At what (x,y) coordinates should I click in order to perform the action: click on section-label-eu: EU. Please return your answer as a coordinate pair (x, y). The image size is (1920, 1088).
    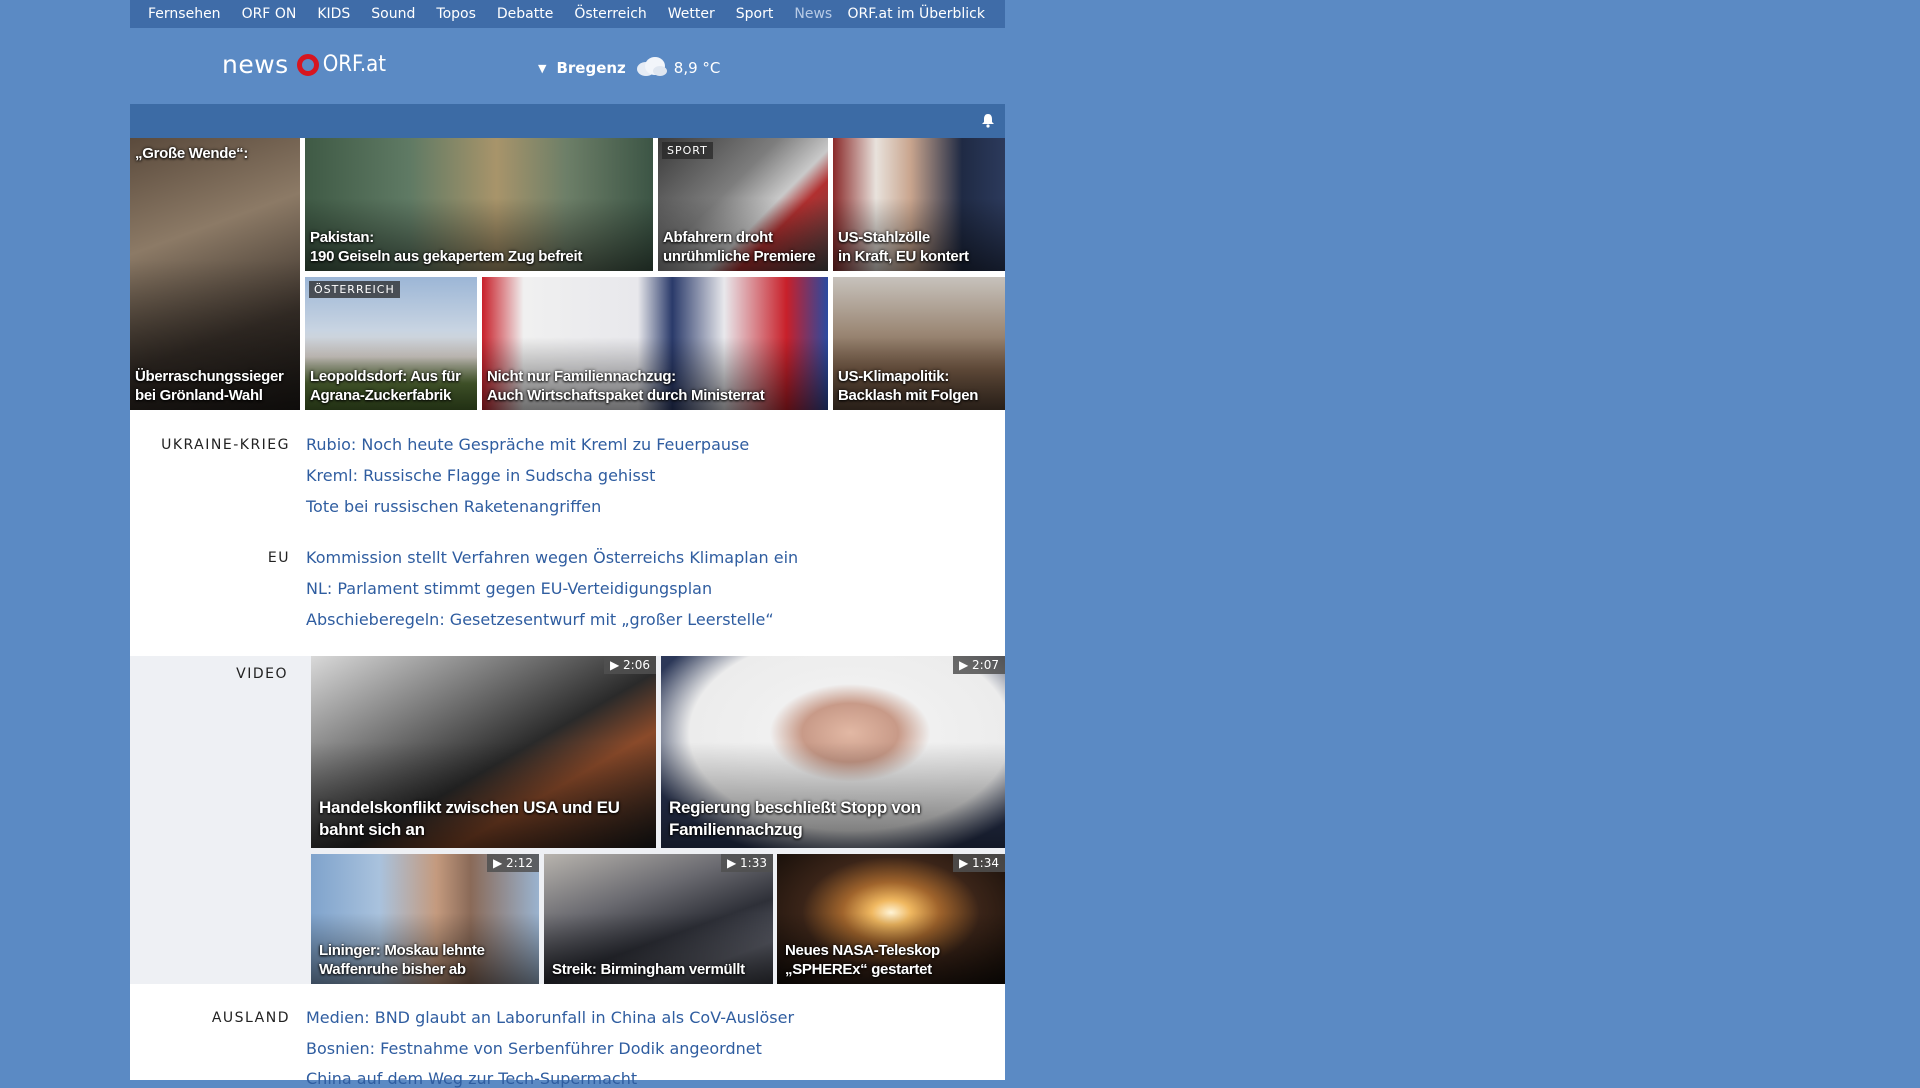
    Looking at the image, I should click on (278, 558).